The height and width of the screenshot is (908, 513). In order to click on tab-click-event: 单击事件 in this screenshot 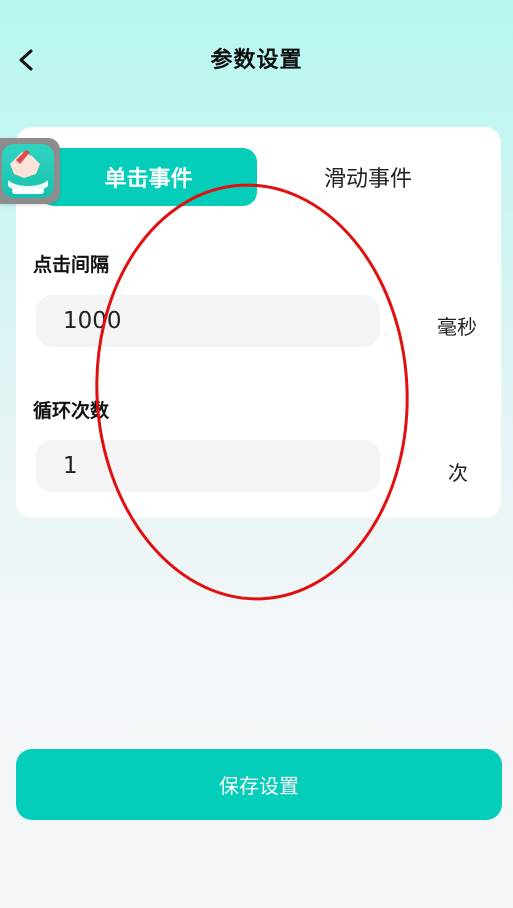, I will do `click(148, 177)`.